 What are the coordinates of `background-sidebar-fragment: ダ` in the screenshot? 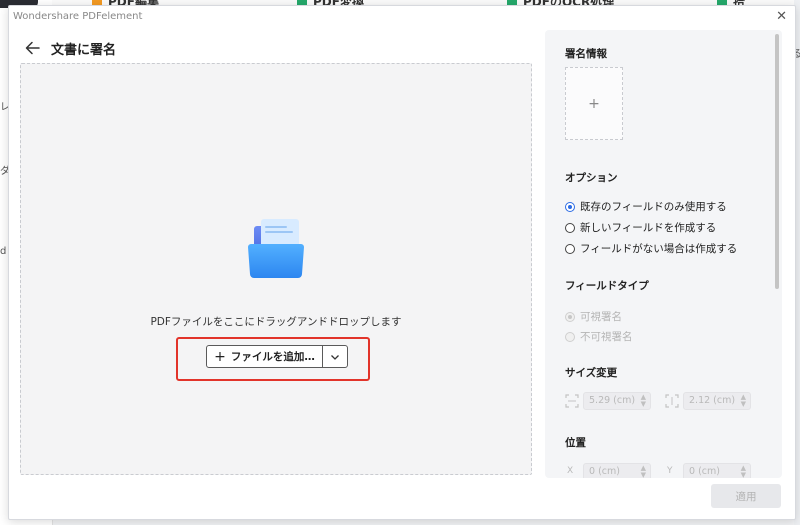 It's located at (5, 171).